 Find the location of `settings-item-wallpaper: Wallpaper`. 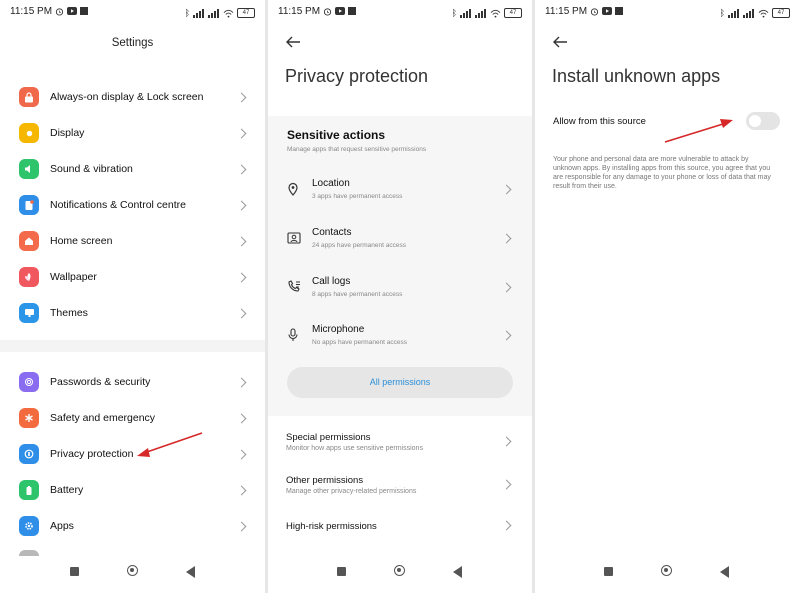

settings-item-wallpaper: Wallpaper is located at coordinates (134, 277).